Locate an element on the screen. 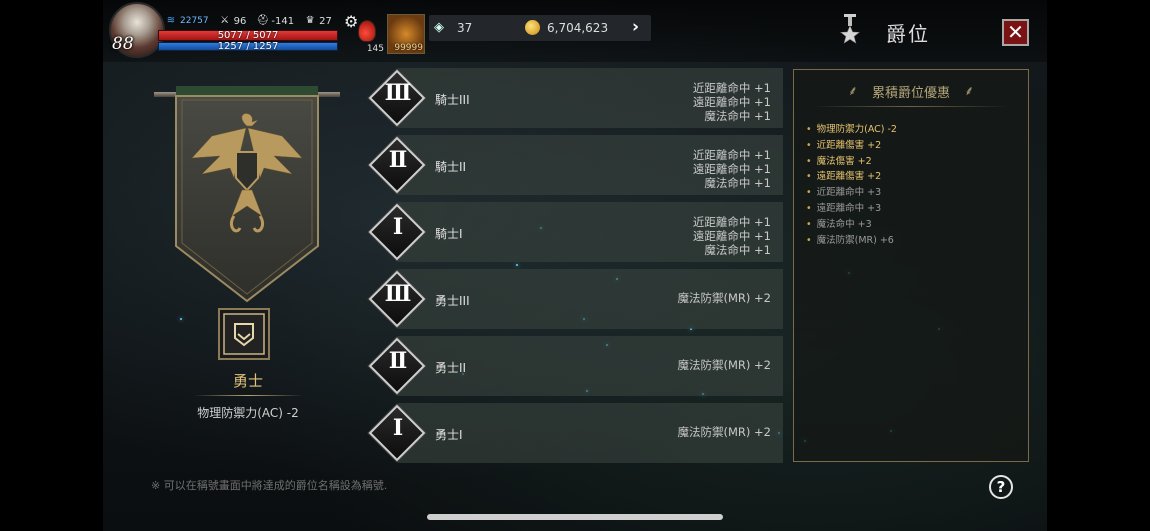 This screenshot has width=1150, height=531. accumulated-bonus-text: 近距離傷害 +2 is located at coordinates (849, 145).